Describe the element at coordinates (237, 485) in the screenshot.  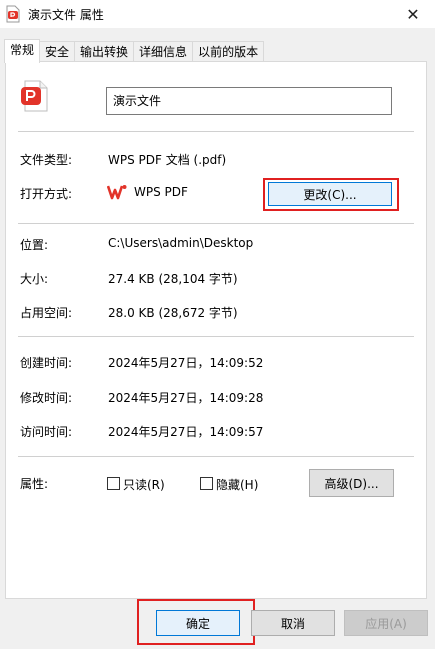
I see `hidden-label: 隐藏(H)` at that location.